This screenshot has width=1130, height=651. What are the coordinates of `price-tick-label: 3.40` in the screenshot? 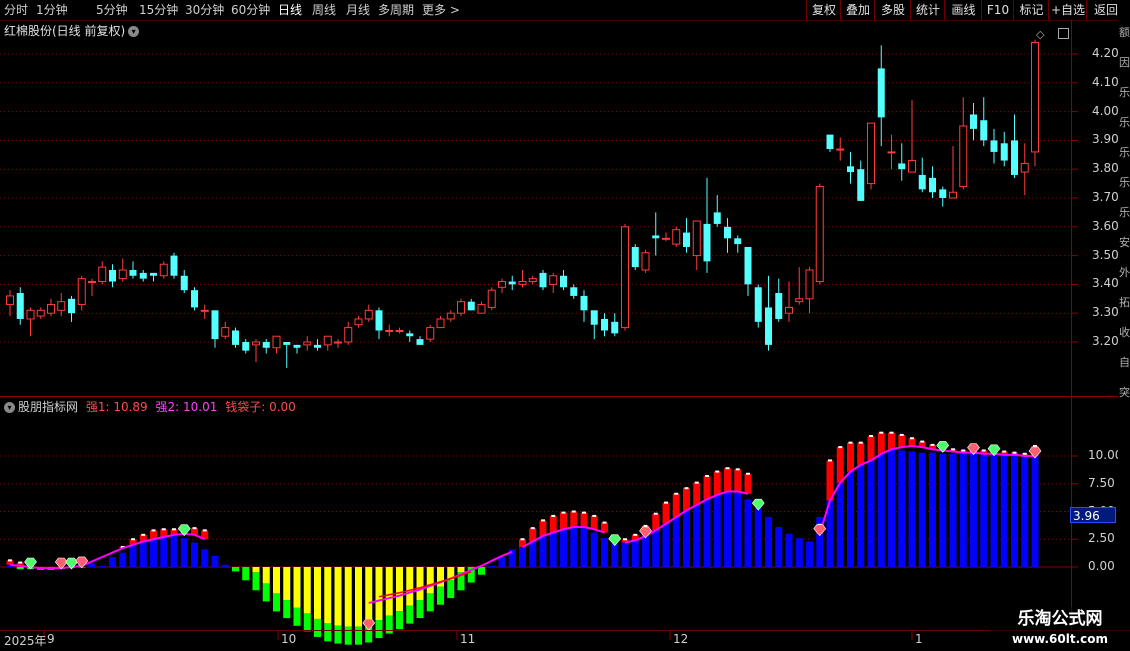 It's located at (1105, 283).